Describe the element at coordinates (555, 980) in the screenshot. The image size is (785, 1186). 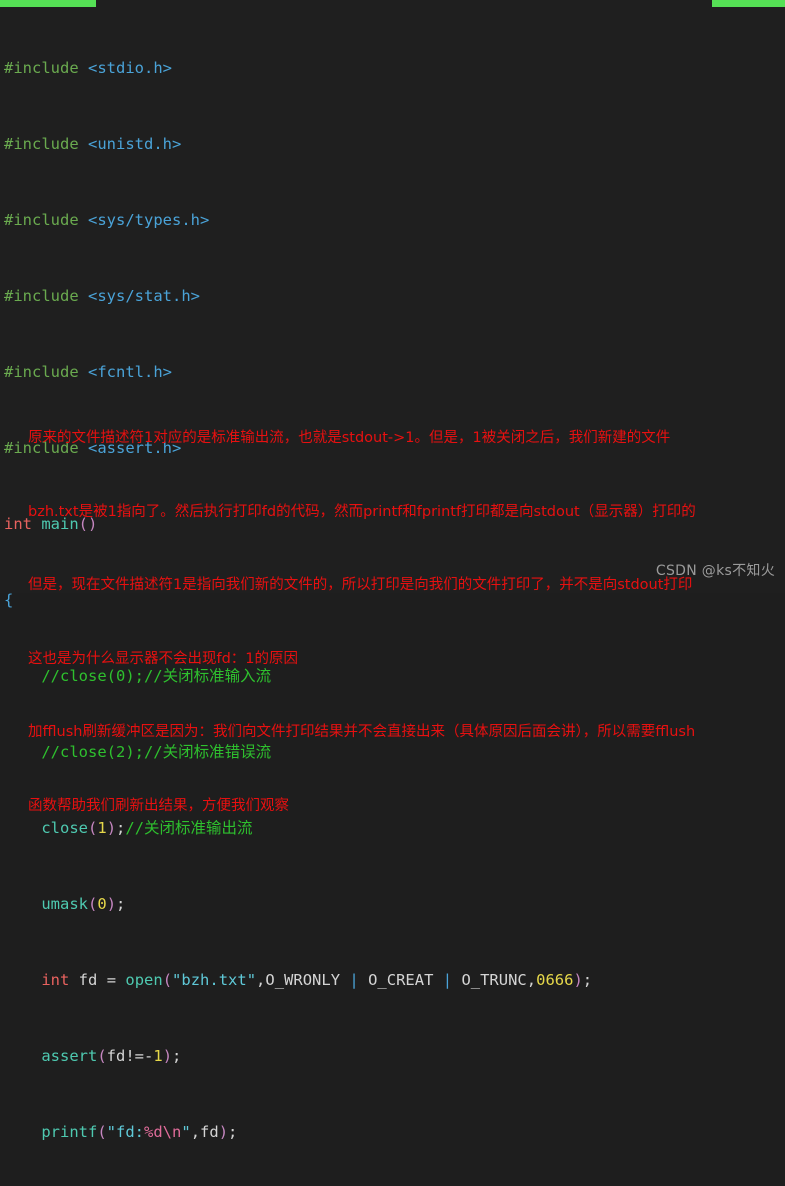
I see `number-mode: 0666` at that location.